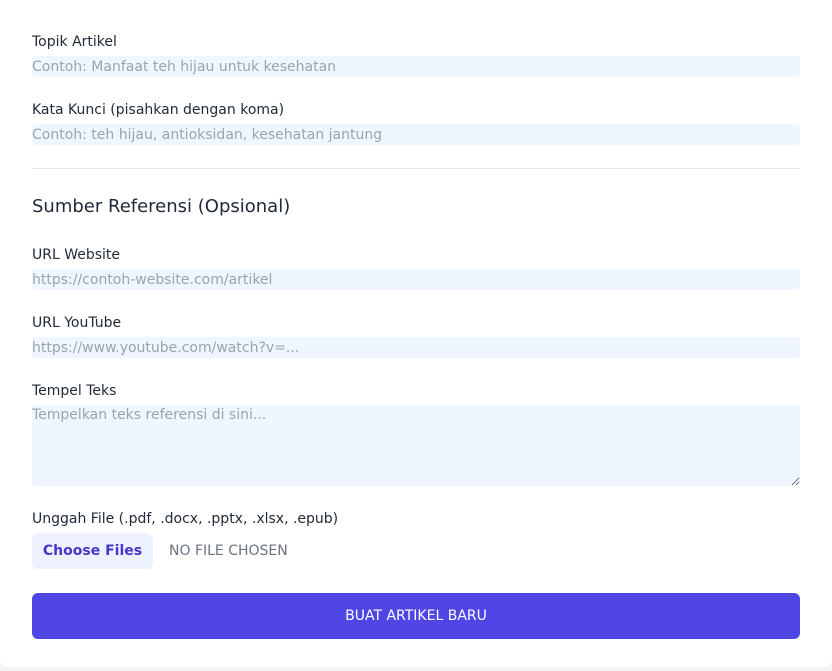 Image resolution: width=832 pixels, height=671 pixels. What do you see at coordinates (74, 391) in the screenshot?
I see `paste-text-label: Tempel Teks` at bounding box center [74, 391].